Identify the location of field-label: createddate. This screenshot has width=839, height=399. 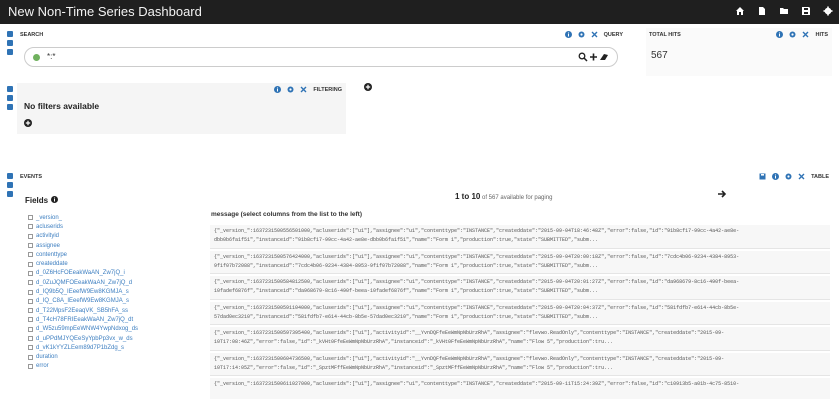
(52, 264).